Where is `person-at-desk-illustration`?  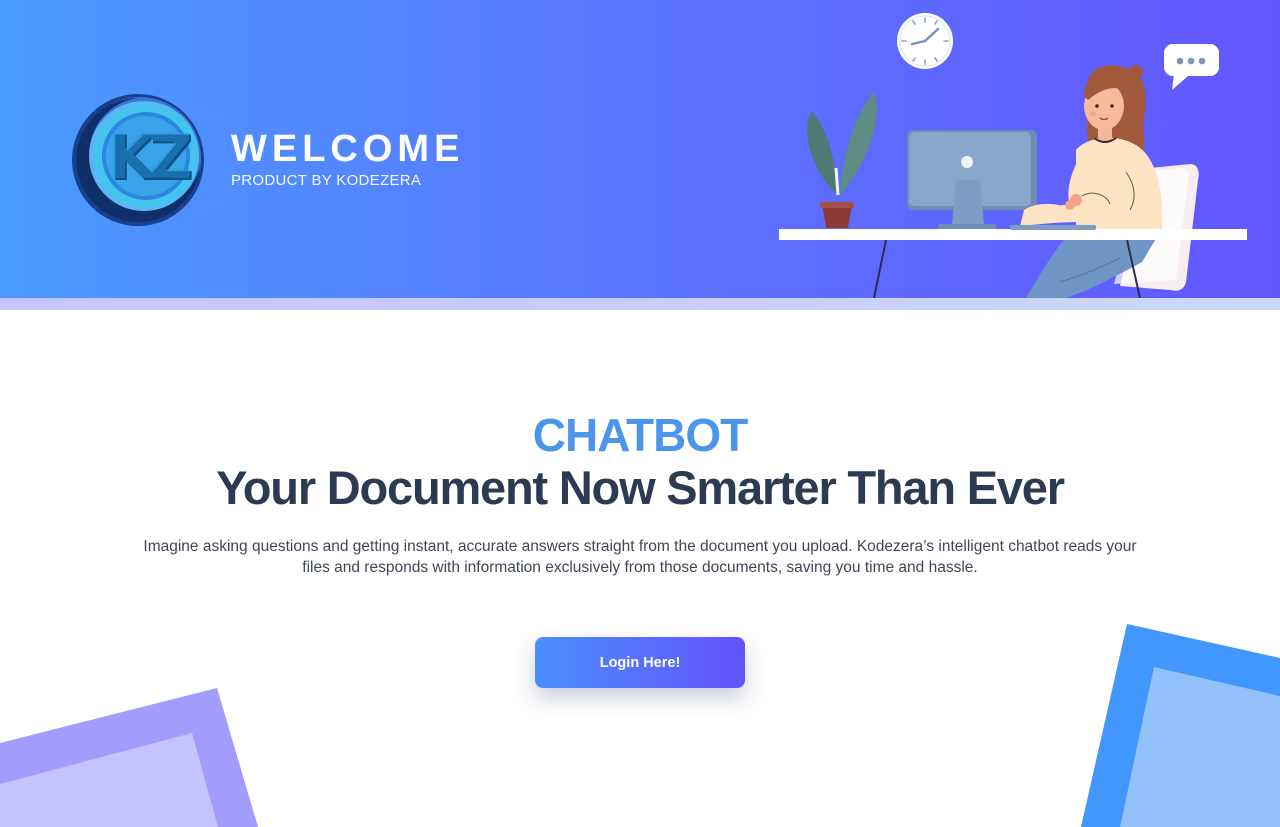
person-at-desk-illustration is located at coordinates (1013, 155).